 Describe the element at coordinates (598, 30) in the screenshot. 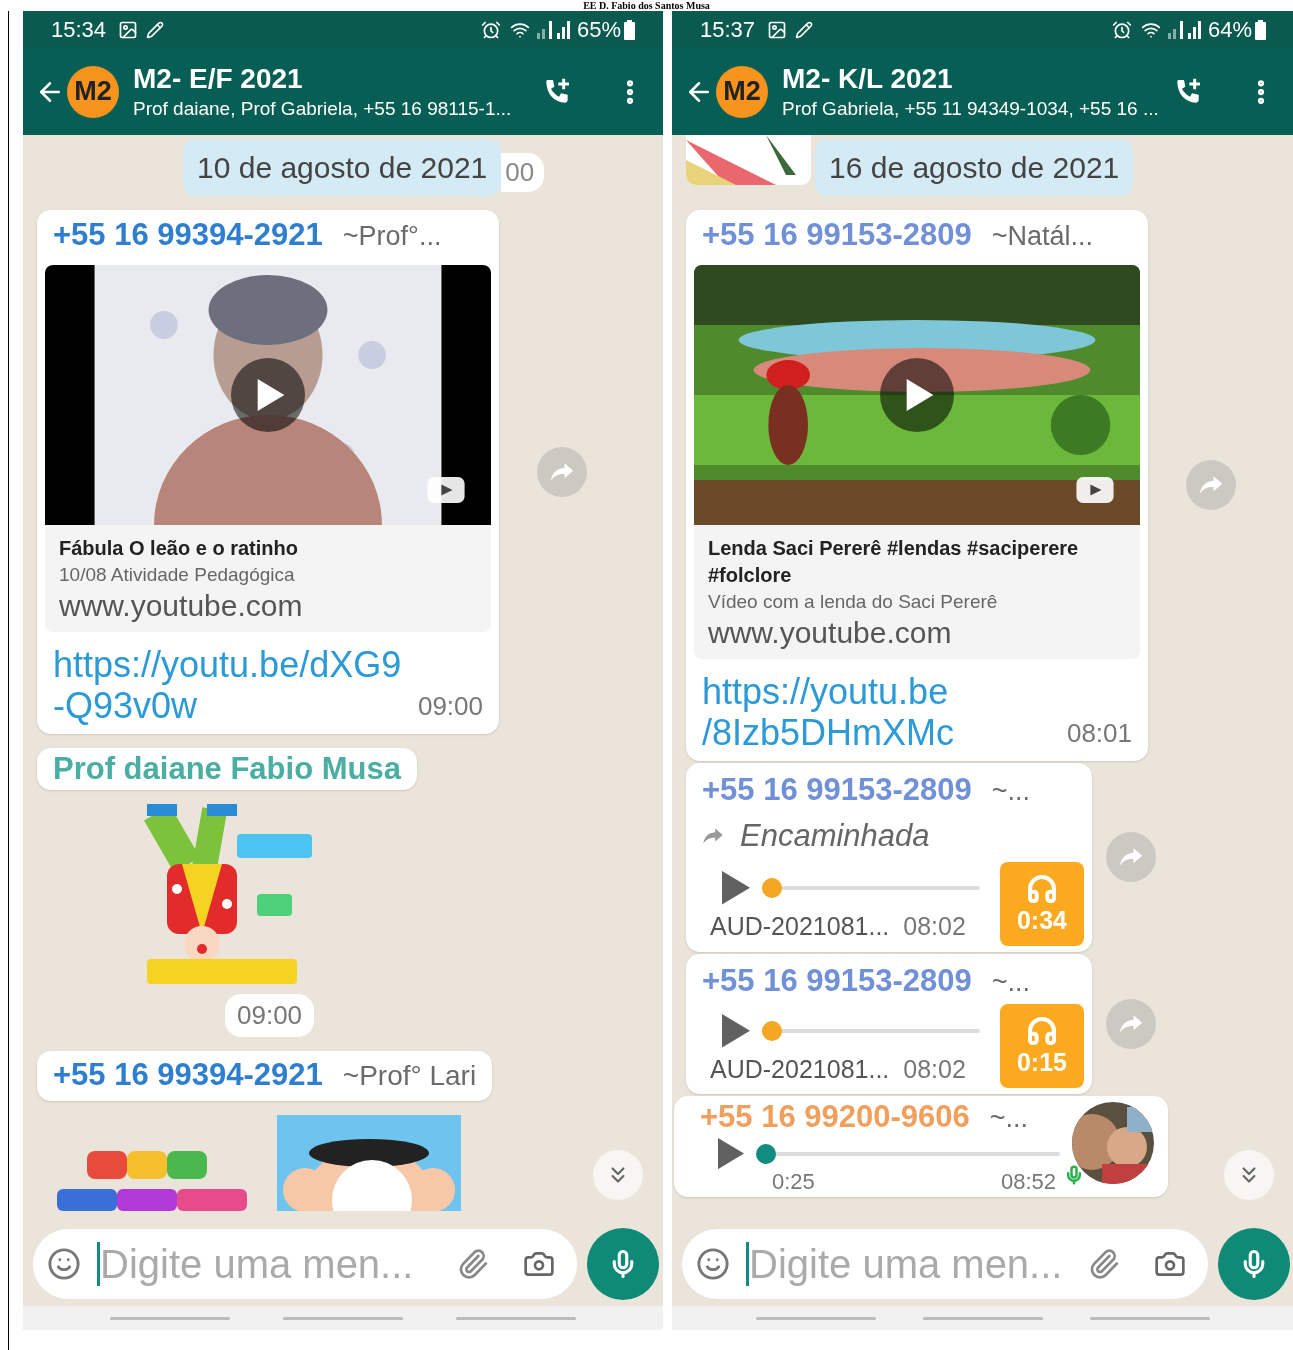

I see `battery-level: 65%` at that location.